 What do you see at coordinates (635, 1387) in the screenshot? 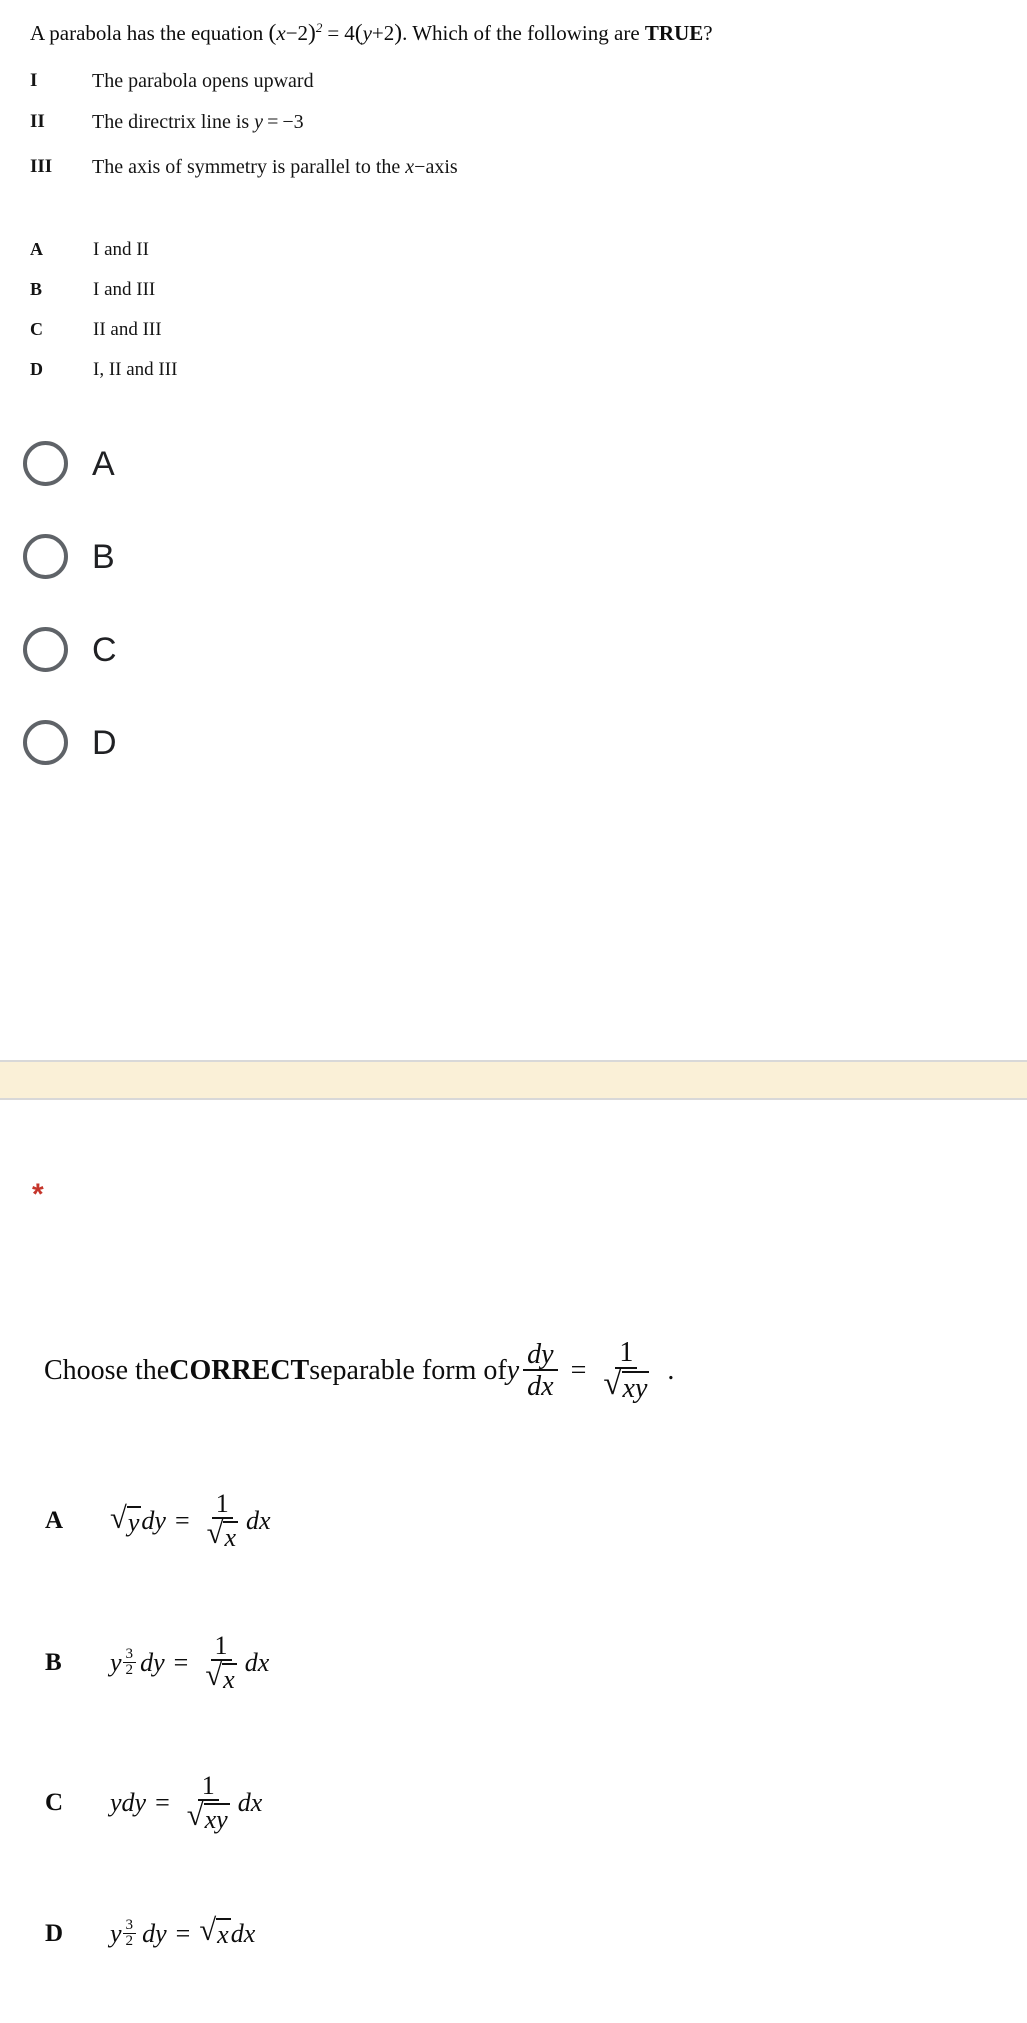
I see `q2-stem-radicand: xy` at bounding box center [635, 1387].